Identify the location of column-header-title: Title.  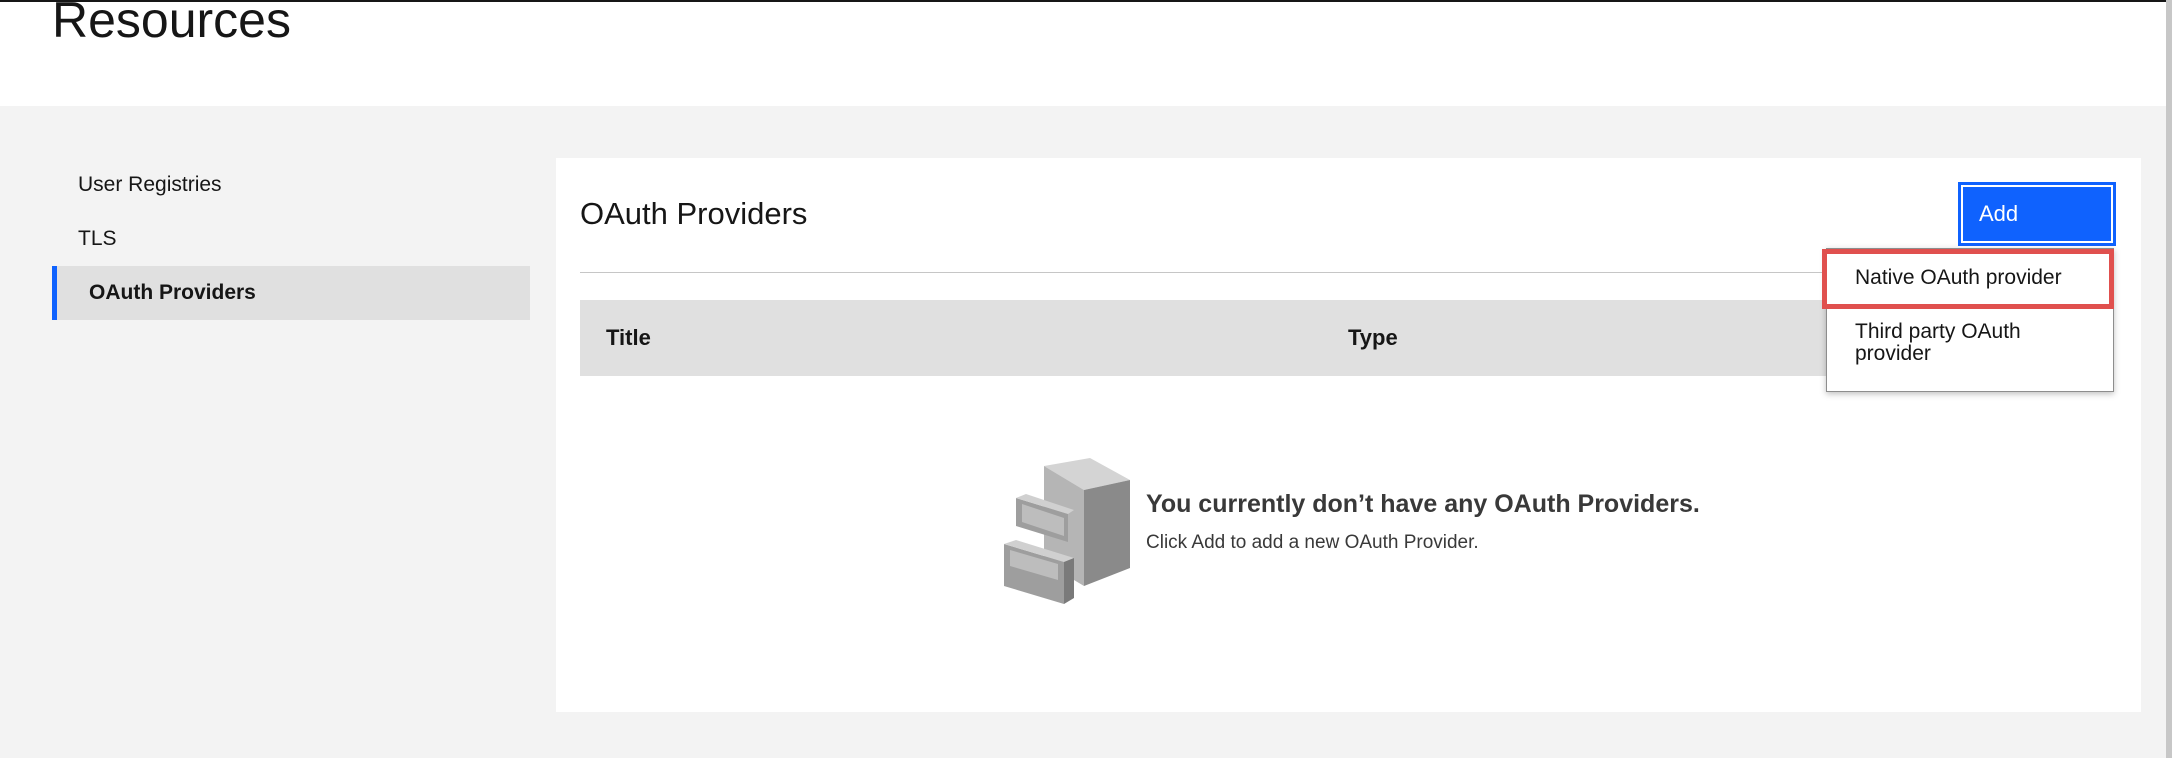
(628, 338).